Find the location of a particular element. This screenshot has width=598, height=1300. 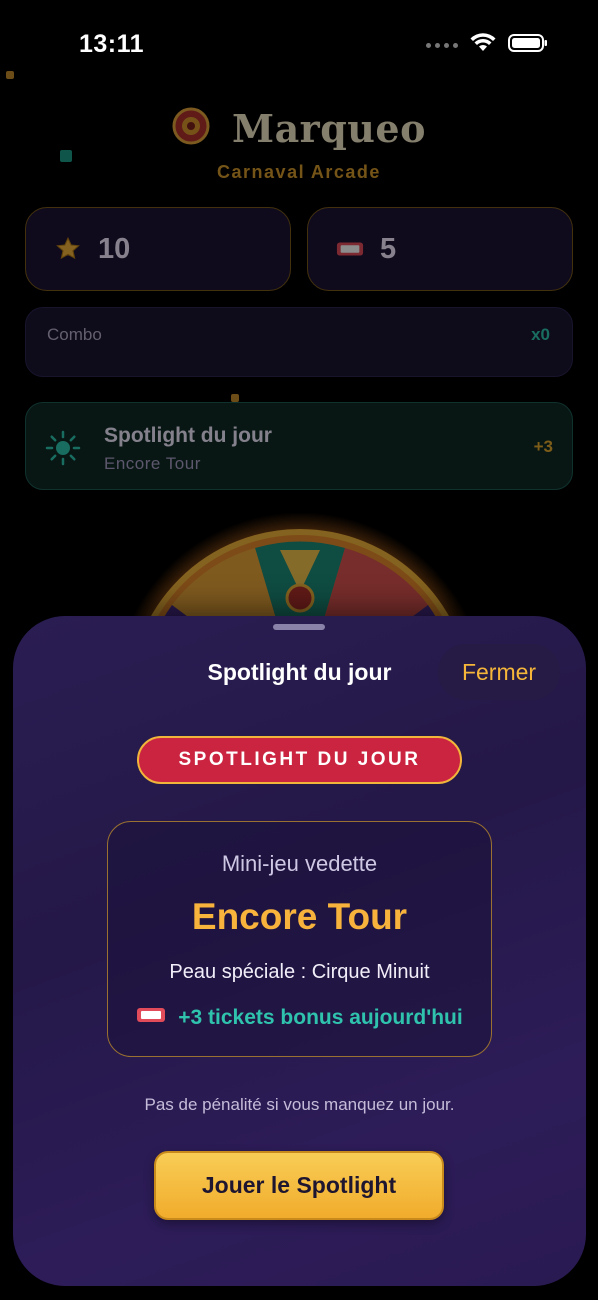

combo-label: Combo is located at coordinates (74, 334).